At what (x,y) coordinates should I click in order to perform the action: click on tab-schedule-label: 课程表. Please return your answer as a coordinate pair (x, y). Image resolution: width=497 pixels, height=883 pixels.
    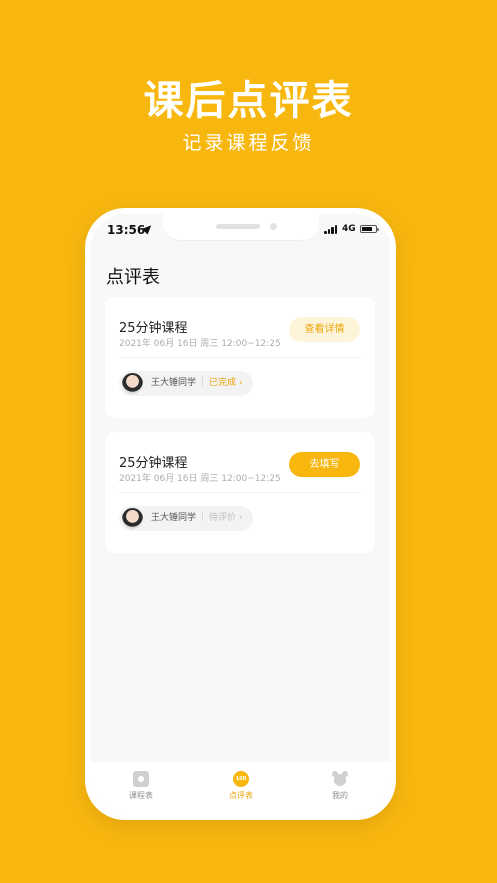
    Looking at the image, I should click on (141, 795).